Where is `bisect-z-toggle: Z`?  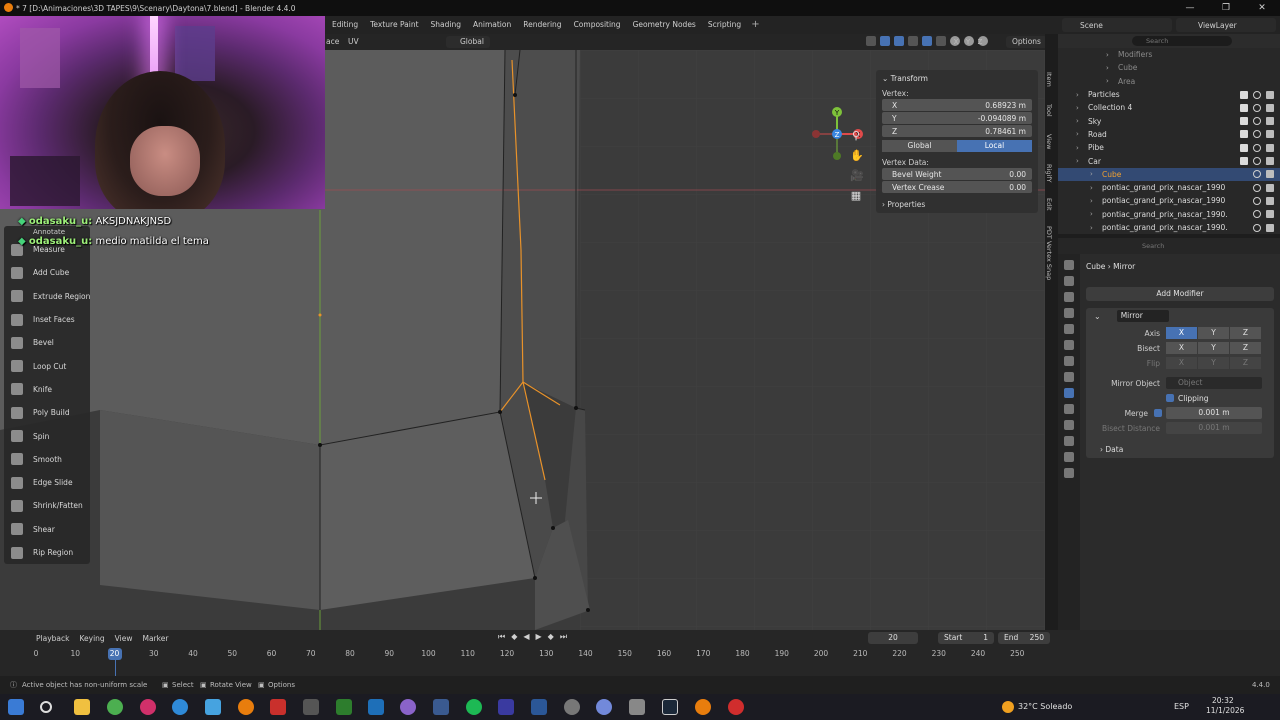 bisect-z-toggle: Z is located at coordinates (1245, 348).